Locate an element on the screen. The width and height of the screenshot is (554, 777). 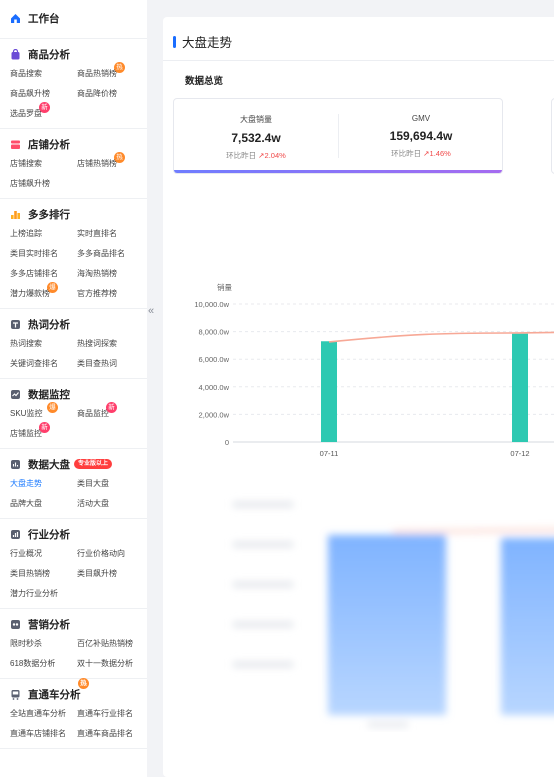
sidebar-item: 百亿补贴热销榜 is located at coordinates (110, 644).